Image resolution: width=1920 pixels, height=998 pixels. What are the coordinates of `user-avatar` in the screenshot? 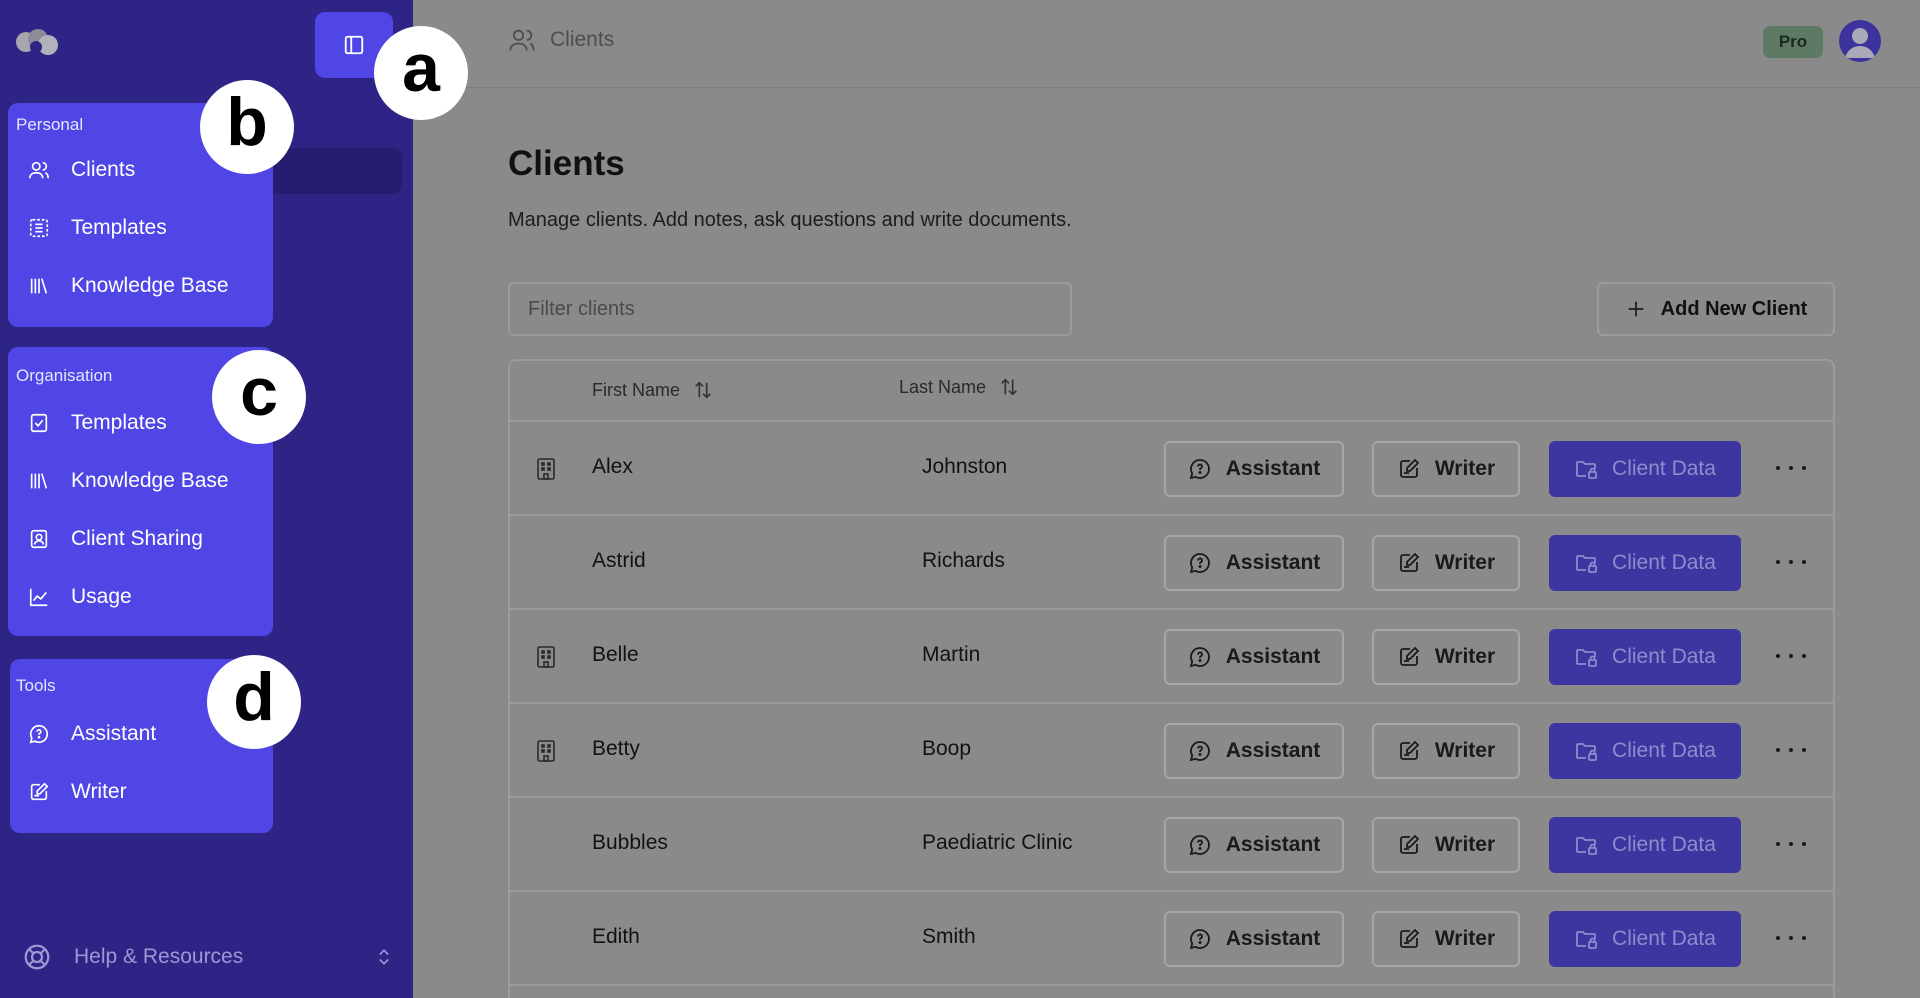 It's located at (1860, 41).